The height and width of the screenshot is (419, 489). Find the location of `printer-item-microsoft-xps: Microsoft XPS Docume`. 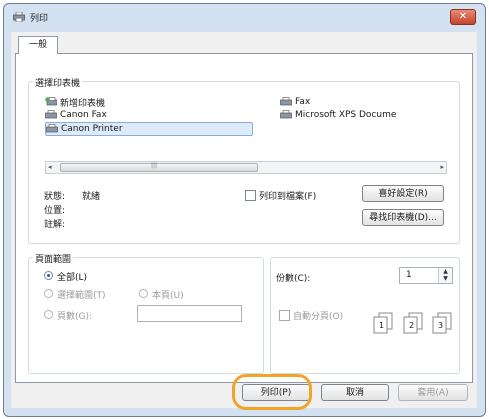

printer-item-microsoft-xps: Microsoft XPS Docume is located at coordinates (338, 115).